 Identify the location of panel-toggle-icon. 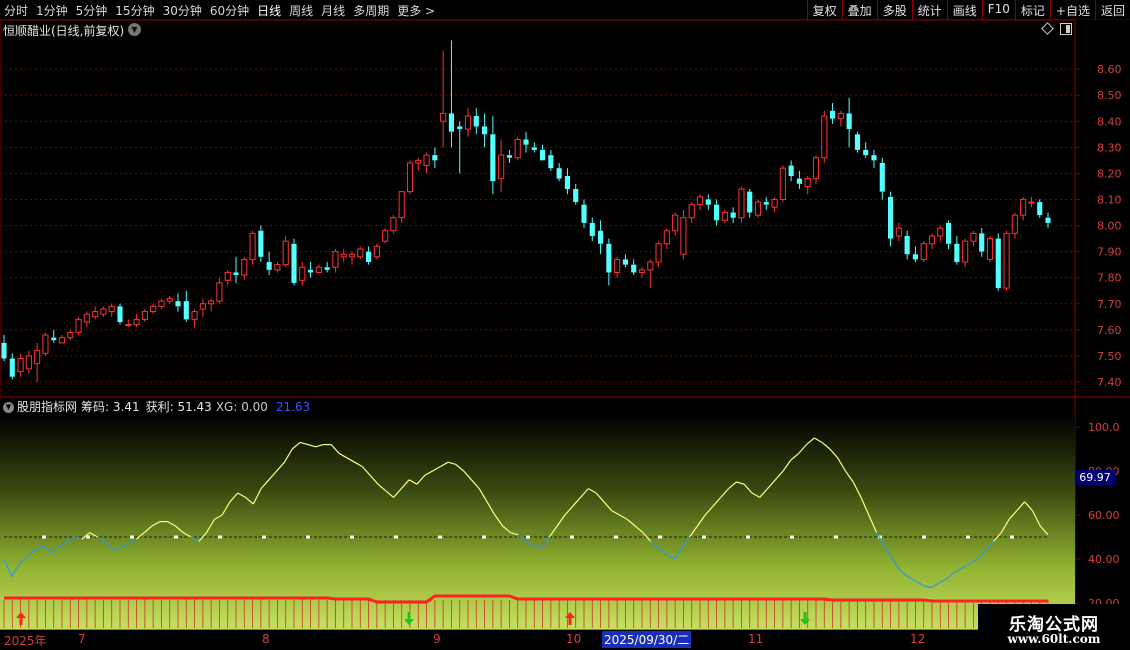
(1066, 29).